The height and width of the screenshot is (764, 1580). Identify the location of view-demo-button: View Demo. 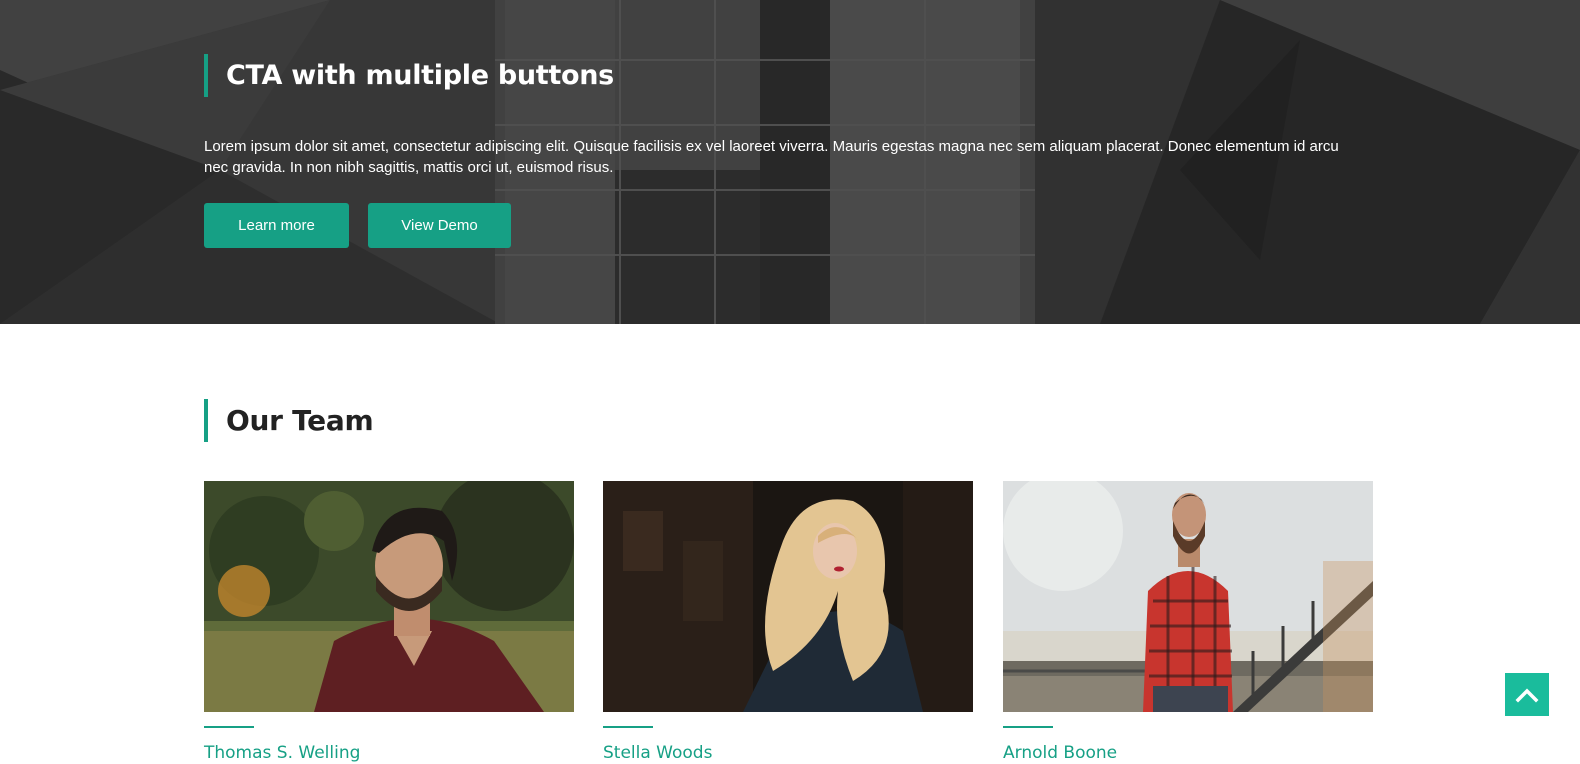
(439, 225).